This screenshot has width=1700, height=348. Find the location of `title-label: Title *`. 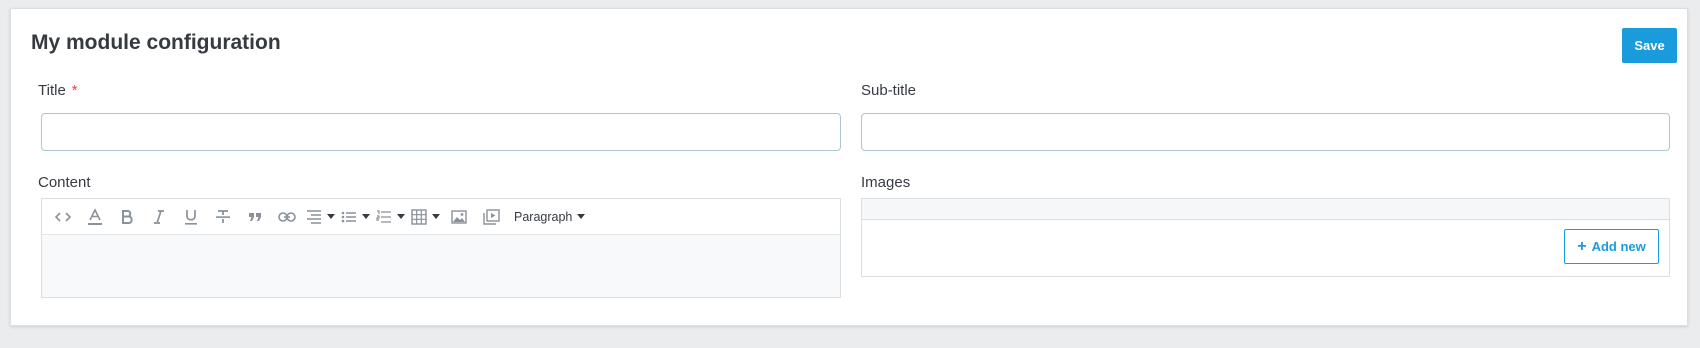

title-label: Title * is located at coordinates (58, 90).